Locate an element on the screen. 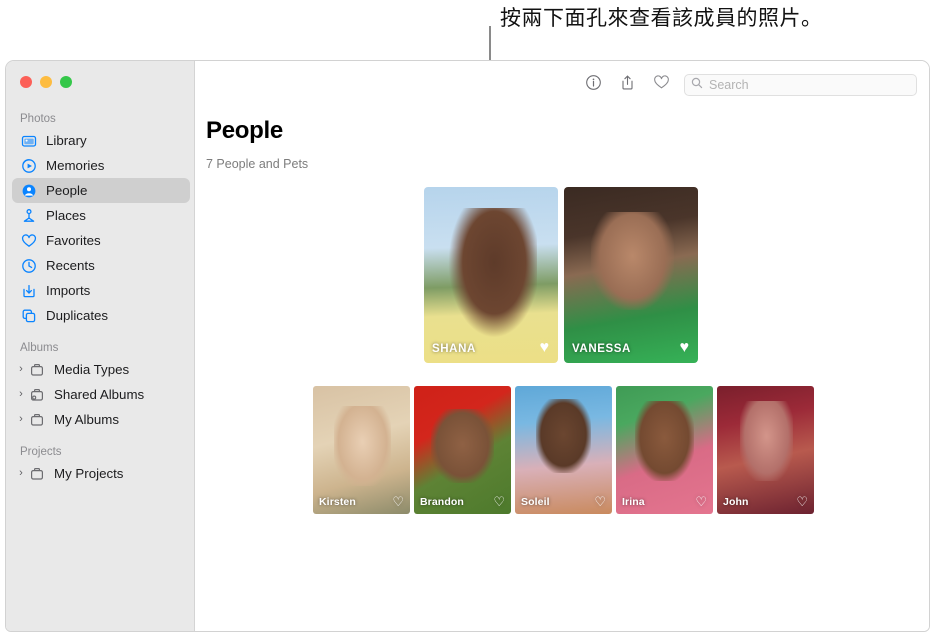 The height and width of the screenshot is (636, 931). sidebar-item-media-types: › Media Types is located at coordinates (101, 369).